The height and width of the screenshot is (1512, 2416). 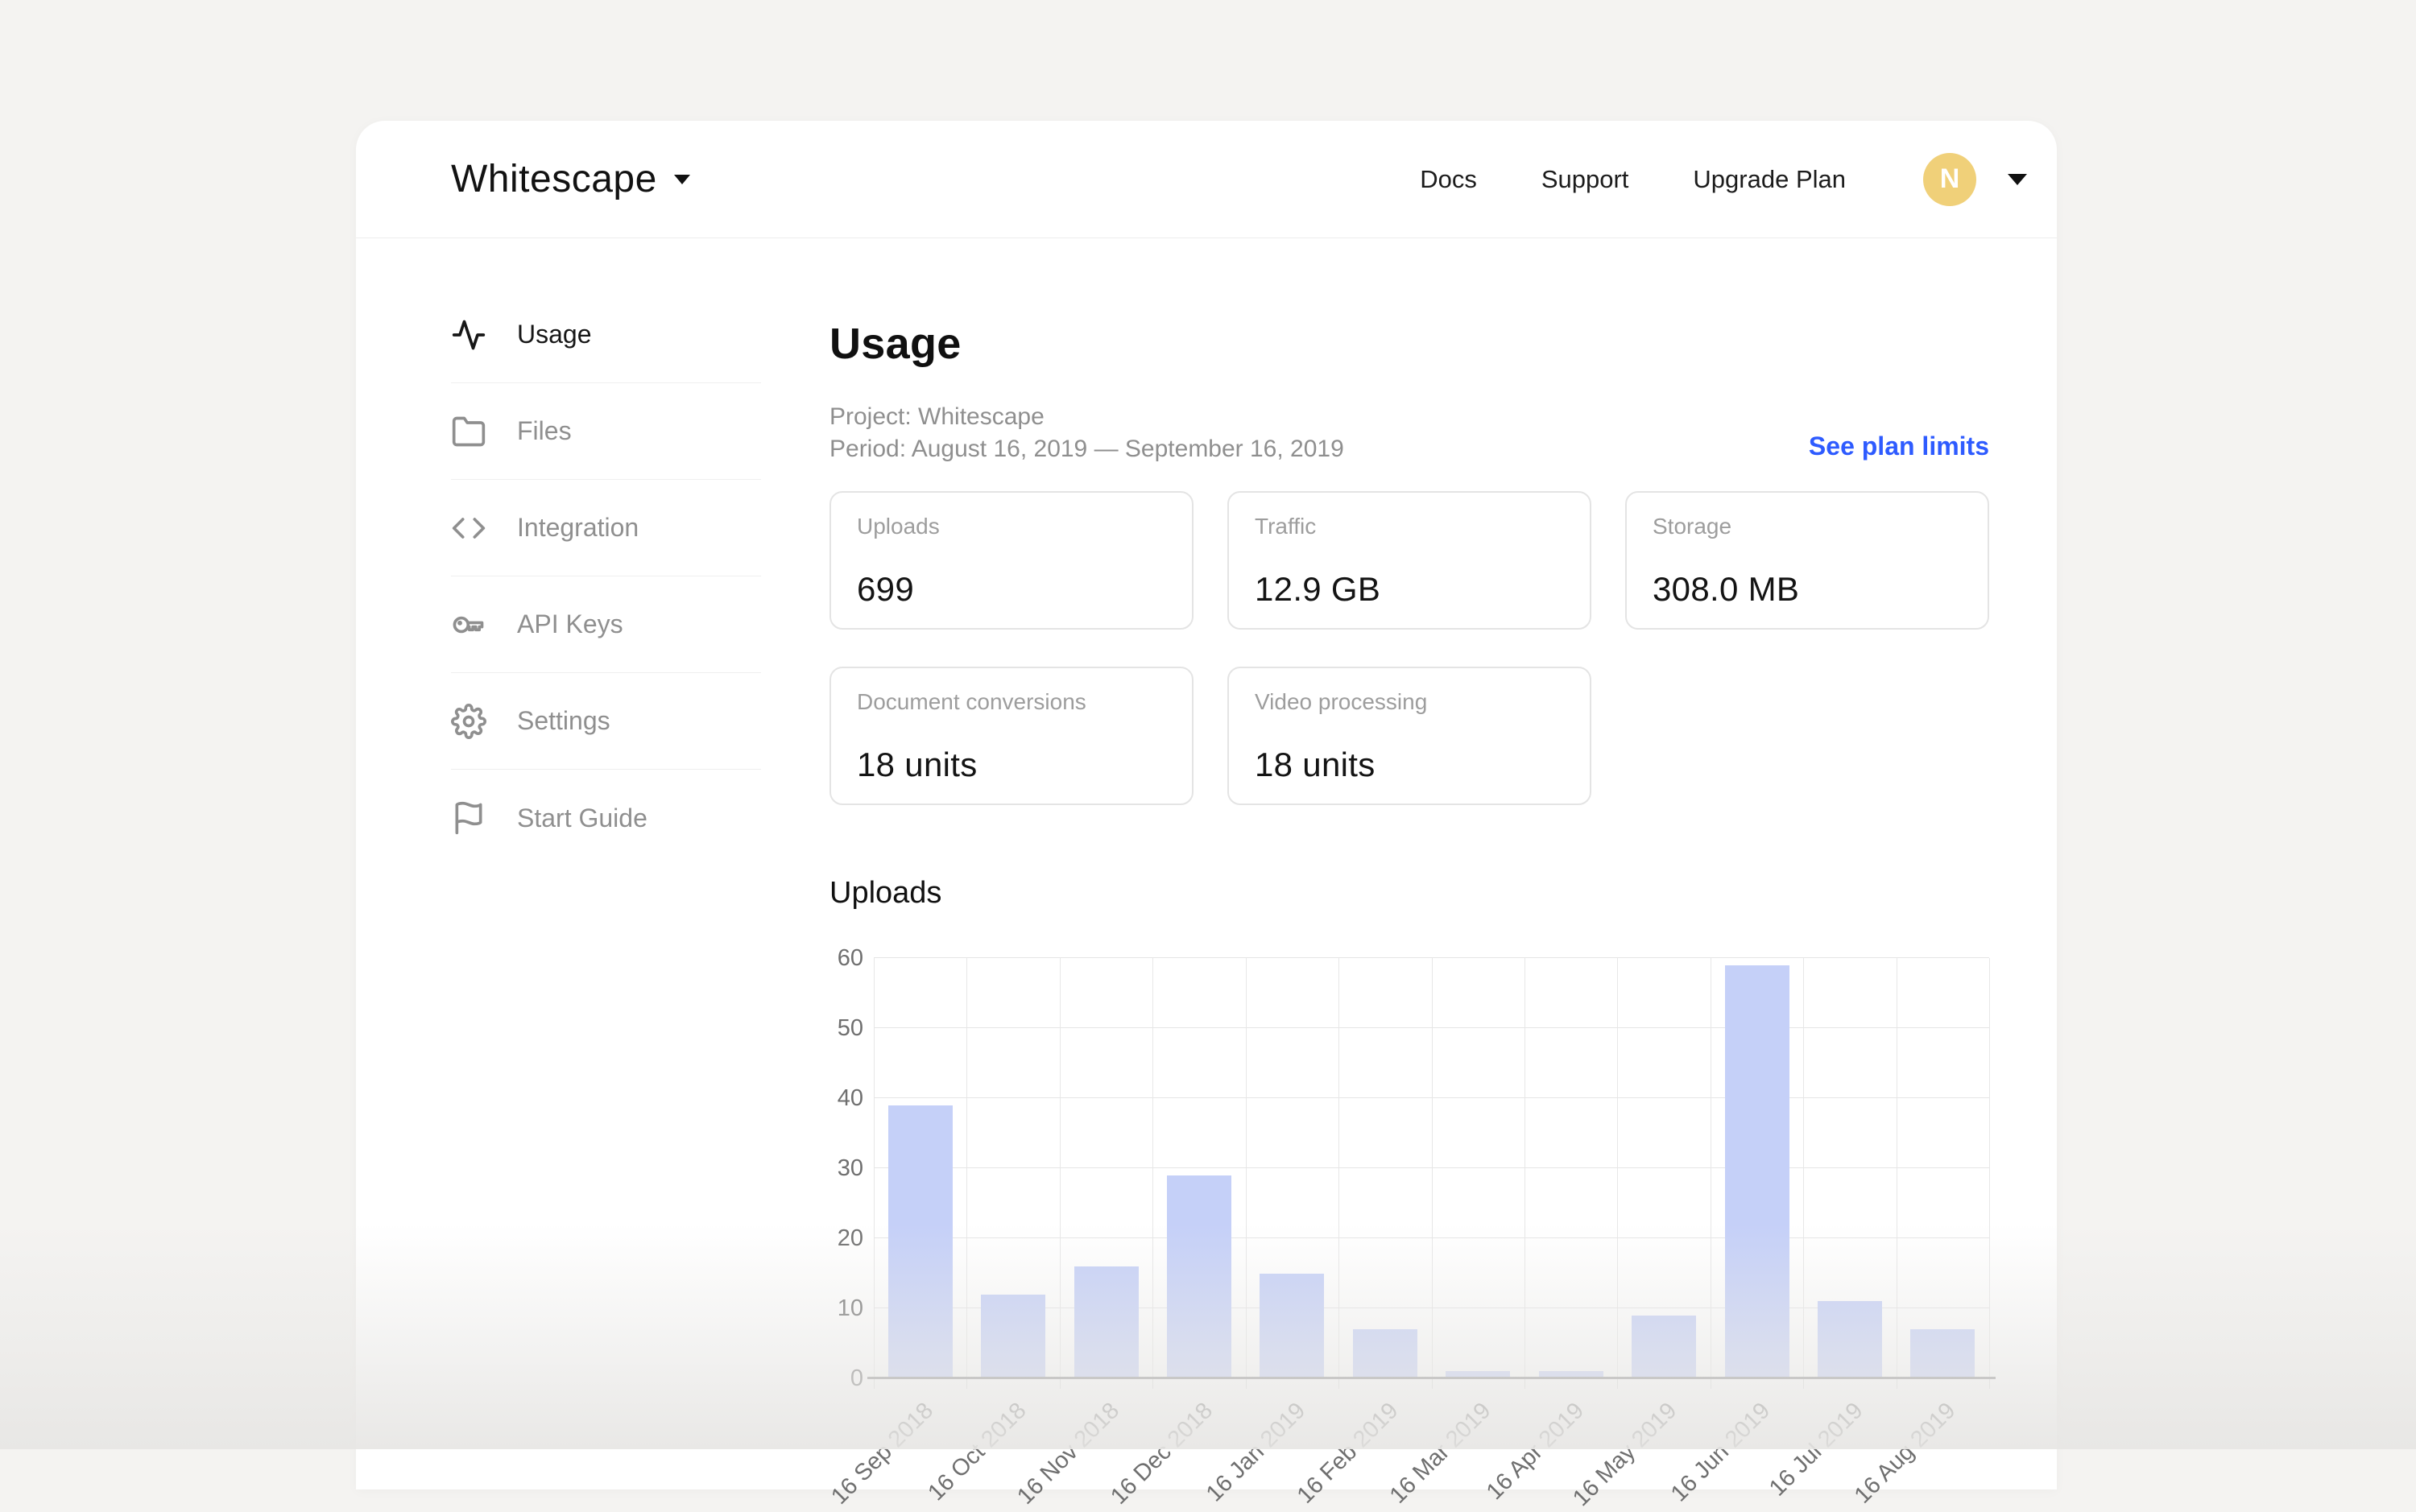 What do you see at coordinates (1549, 1232) in the screenshot?
I see `chart-slot: 16 Apr 2019` at bounding box center [1549, 1232].